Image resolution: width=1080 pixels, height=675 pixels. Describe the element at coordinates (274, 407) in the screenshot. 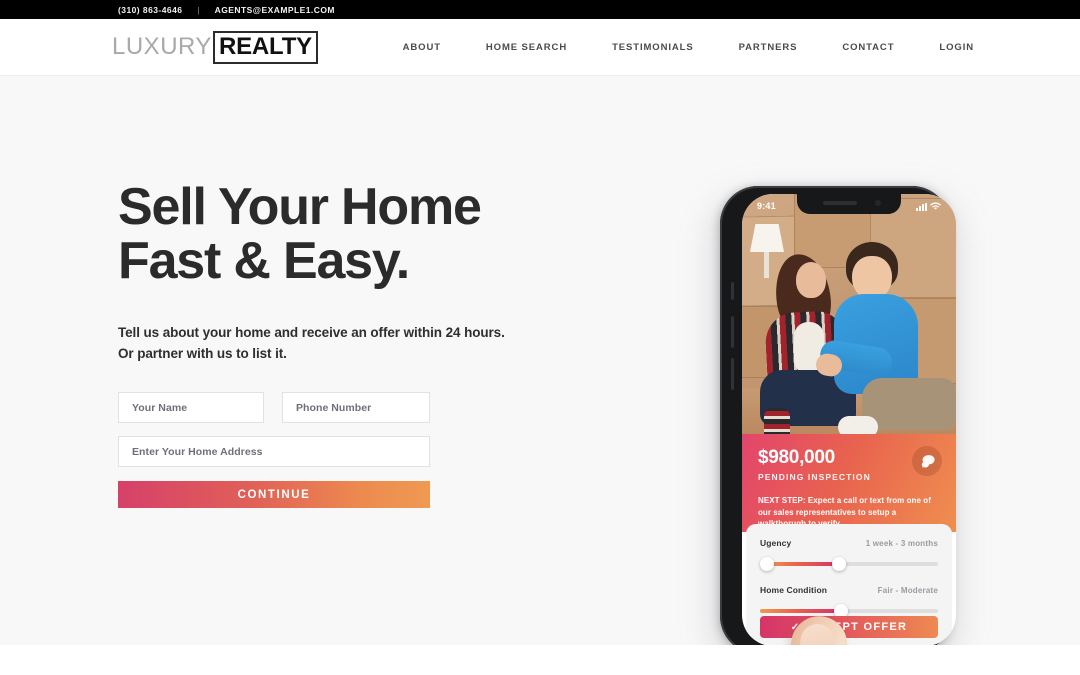

I see `form-row-top: Your Name Phone Number` at that location.